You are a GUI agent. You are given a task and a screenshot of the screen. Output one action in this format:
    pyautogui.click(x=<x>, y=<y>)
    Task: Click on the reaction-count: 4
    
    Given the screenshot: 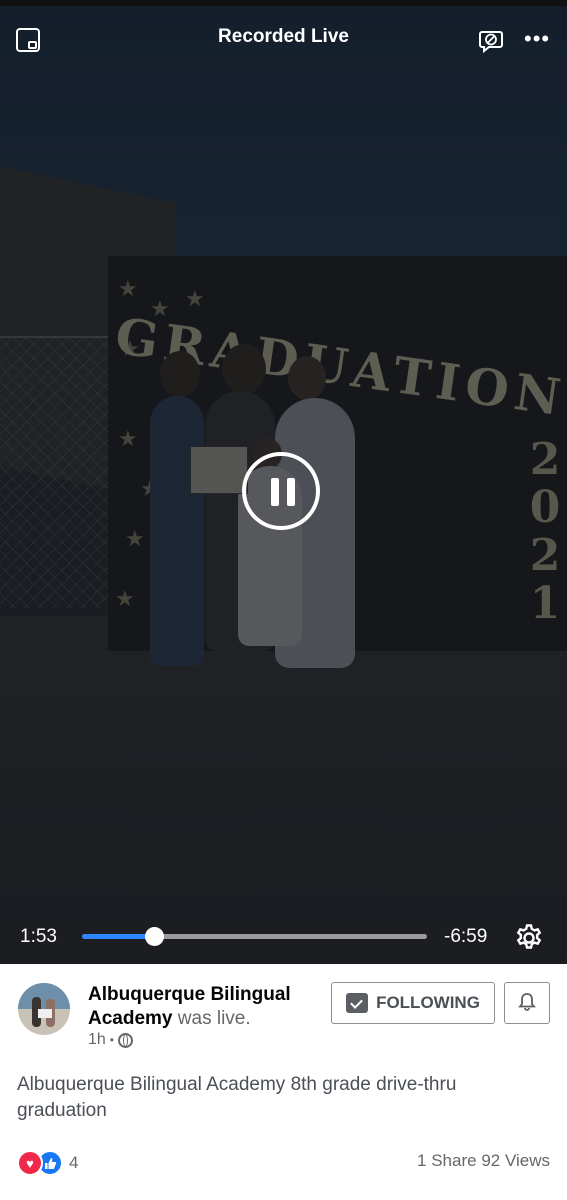 What is the action you would take?
    pyautogui.click(x=74, y=1162)
    